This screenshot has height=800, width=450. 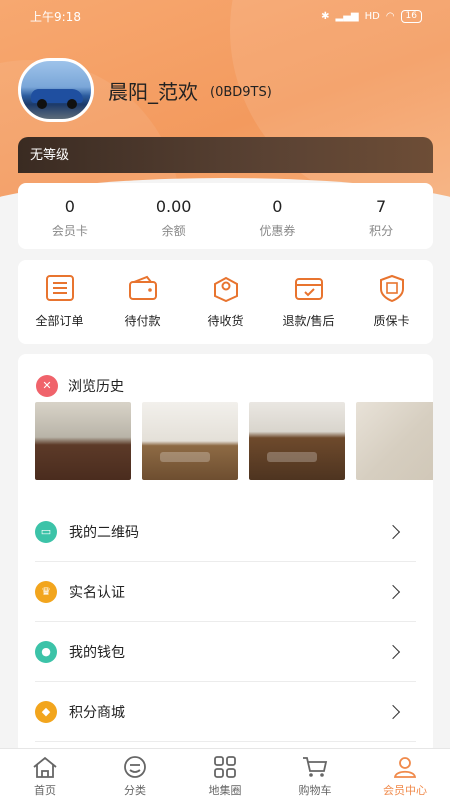 What do you see at coordinates (225, 790) in the screenshot?
I see `tab-label: 地集圈` at bounding box center [225, 790].